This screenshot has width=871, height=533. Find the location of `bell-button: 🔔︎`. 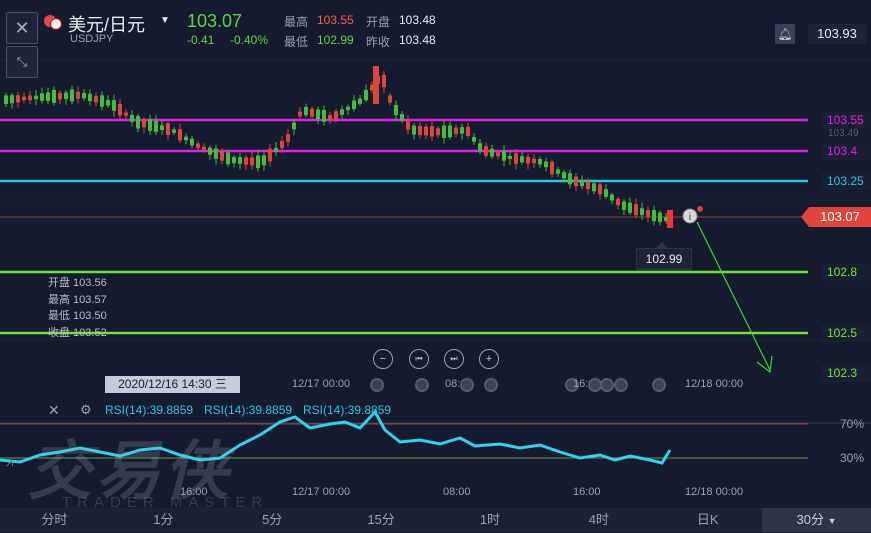

bell-button: 🔔︎ is located at coordinates (785, 34).